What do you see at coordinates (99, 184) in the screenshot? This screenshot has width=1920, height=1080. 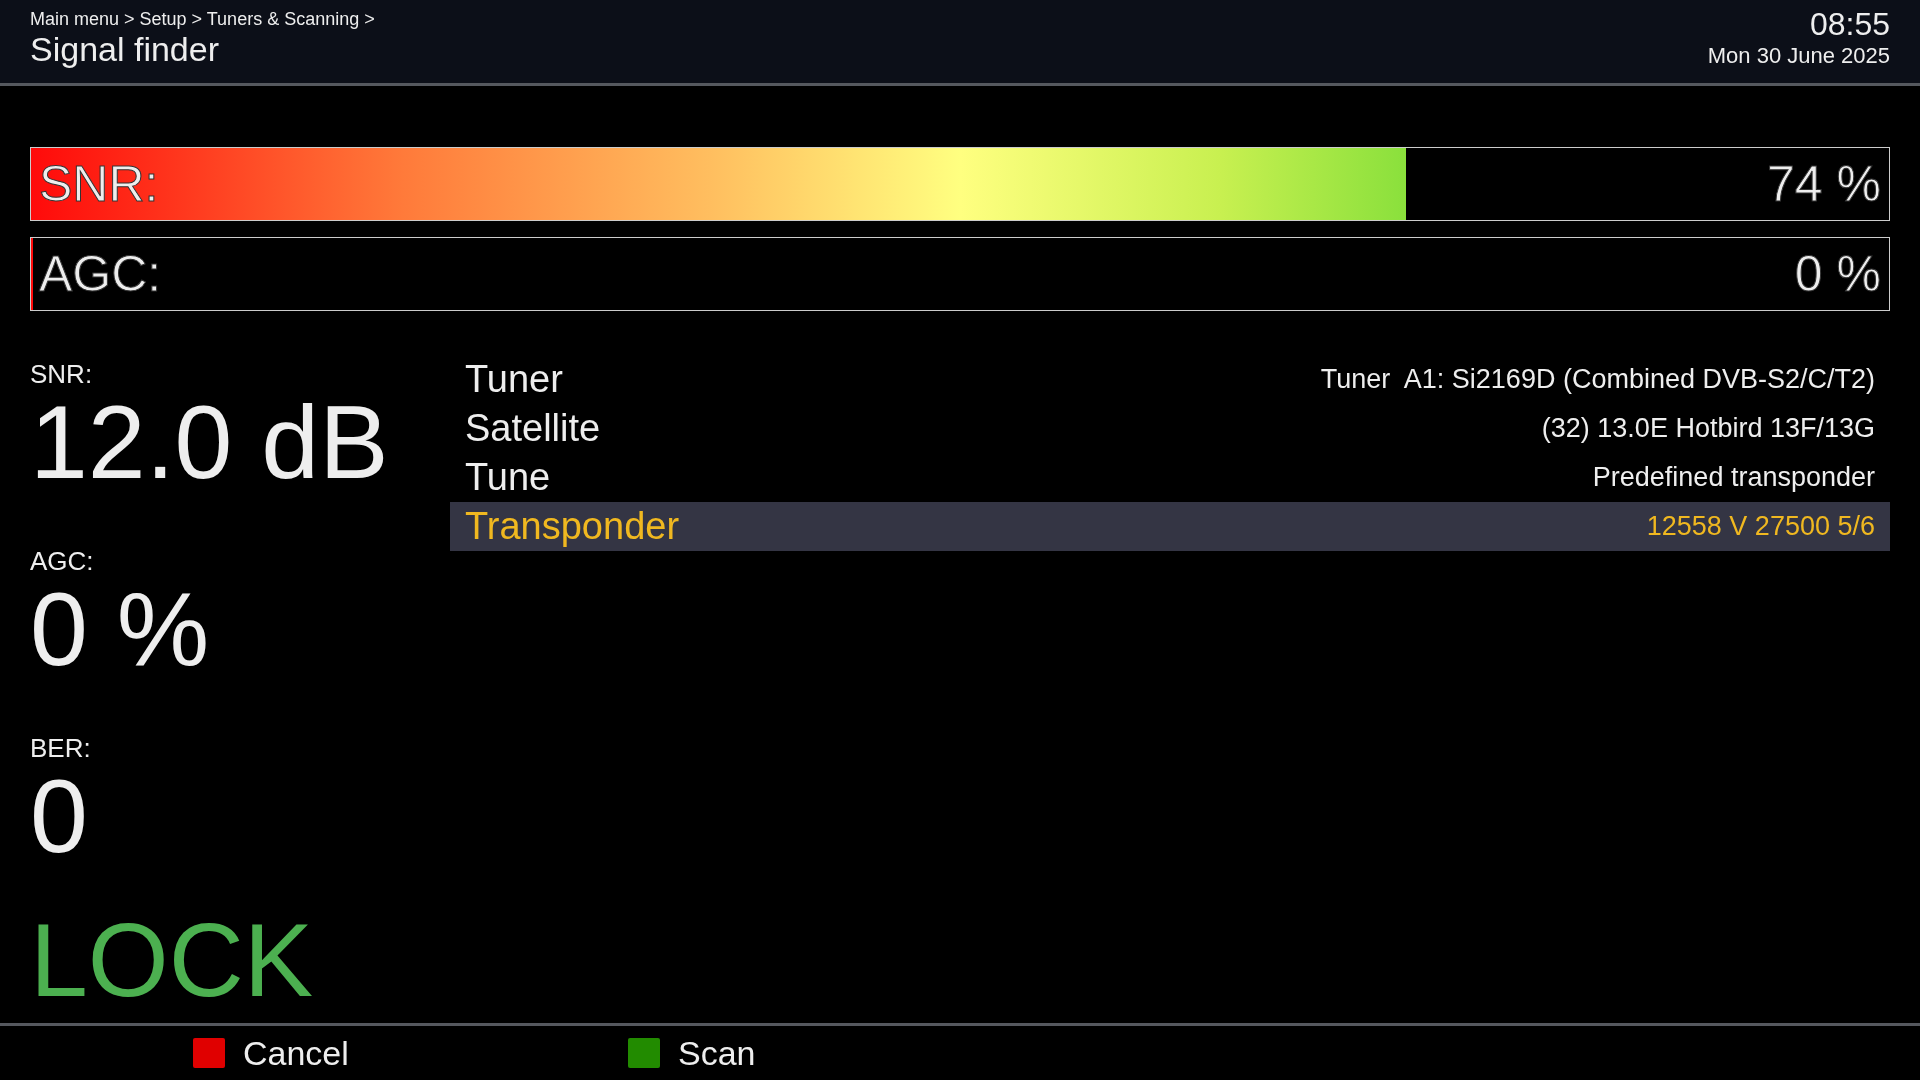 I see `meter-label: SNR:` at bounding box center [99, 184].